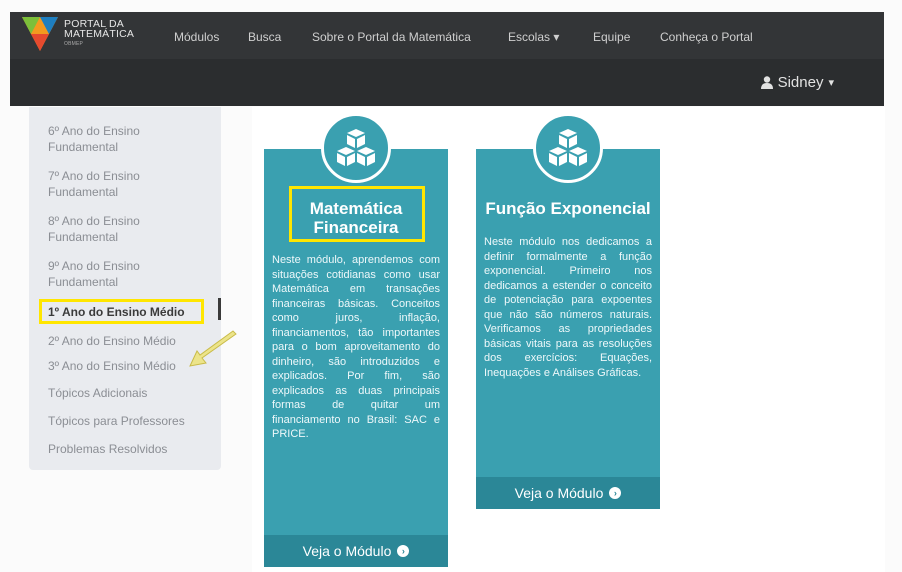 This screenshot has width=902, height=572. I want to click on nav-busca: Busca, so click(264, 37).